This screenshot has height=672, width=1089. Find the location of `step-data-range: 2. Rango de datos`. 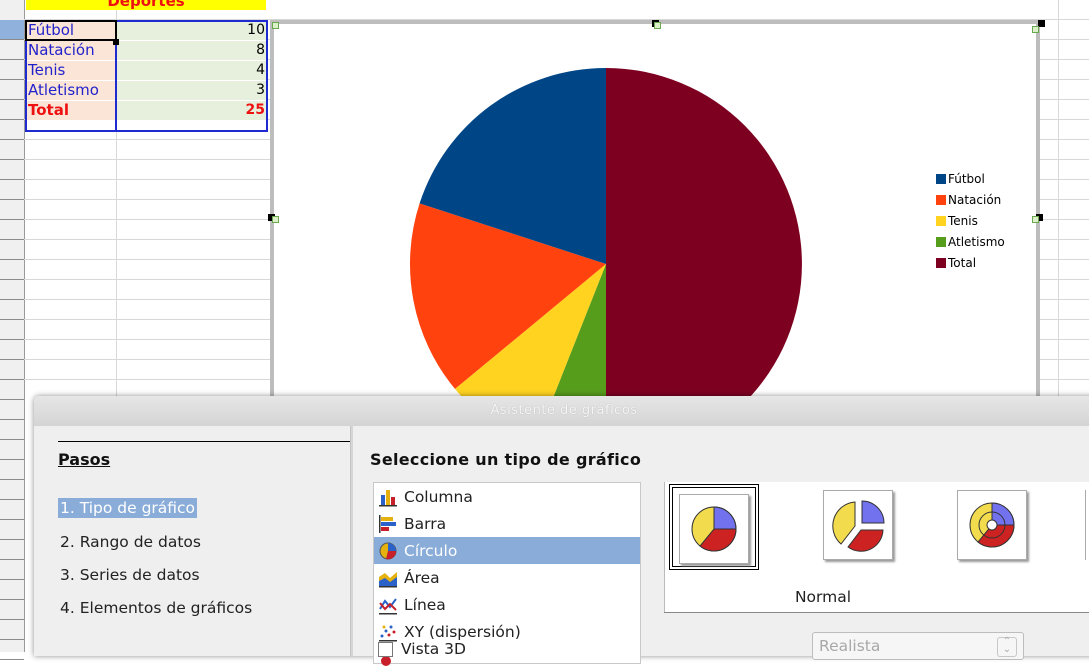

step-data-range: 2. Rango de datos is located at coordinates (130, 542).